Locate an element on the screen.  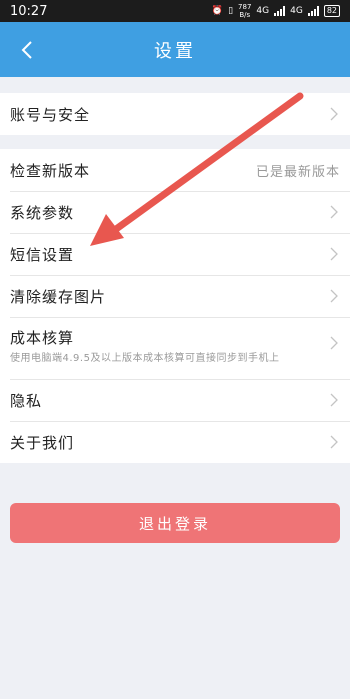
row-about-us: 关于我们 is located at coordinates (175, 442).